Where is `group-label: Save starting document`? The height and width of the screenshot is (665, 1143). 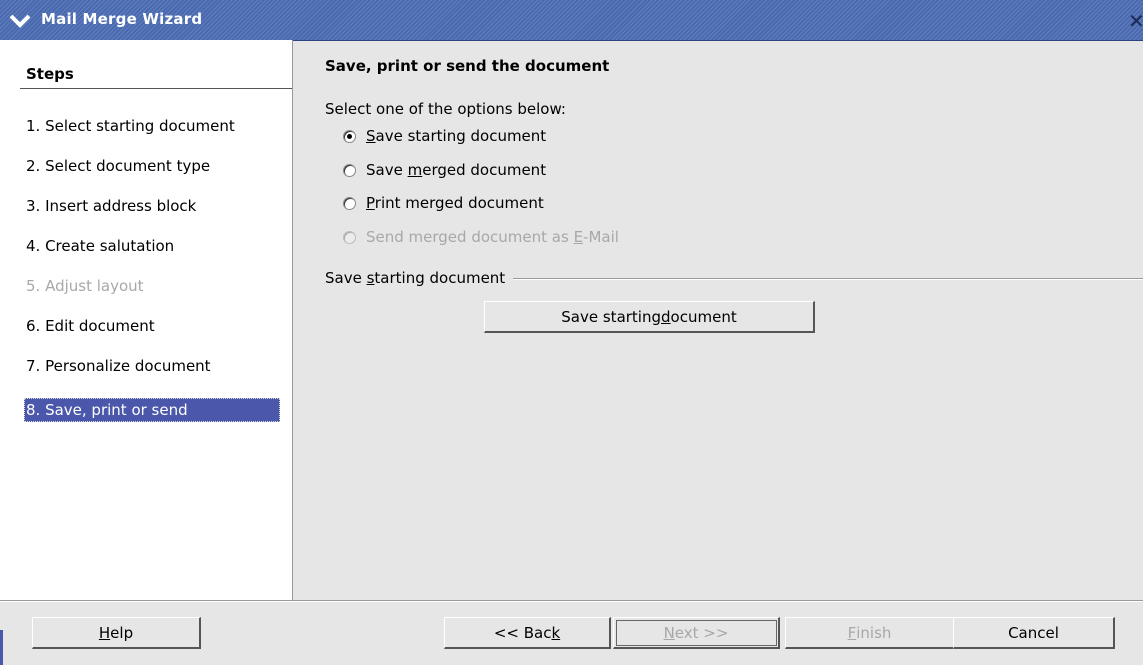 group-label: Save starting document is located at coordinates (419, 278).